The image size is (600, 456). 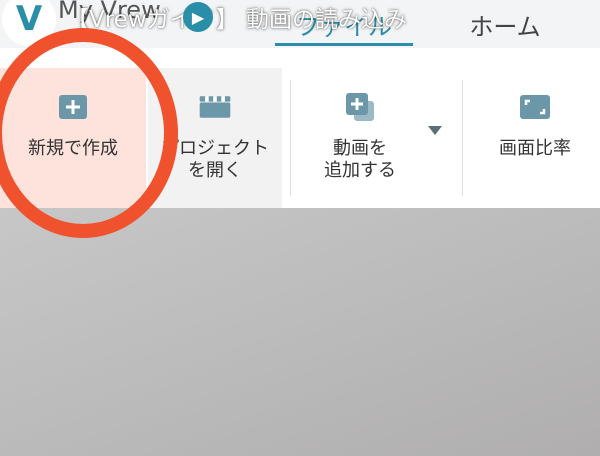 What do you see at coordinates (535, 148) in the screenshot?
I see `aspect-ratio-label: 画面比率` at bounding box center [535, 148].